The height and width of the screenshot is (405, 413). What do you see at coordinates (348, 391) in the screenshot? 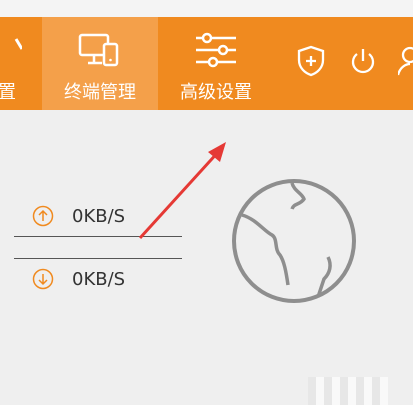
I see `mosaic-watermark` at bounding box center [348, 391].